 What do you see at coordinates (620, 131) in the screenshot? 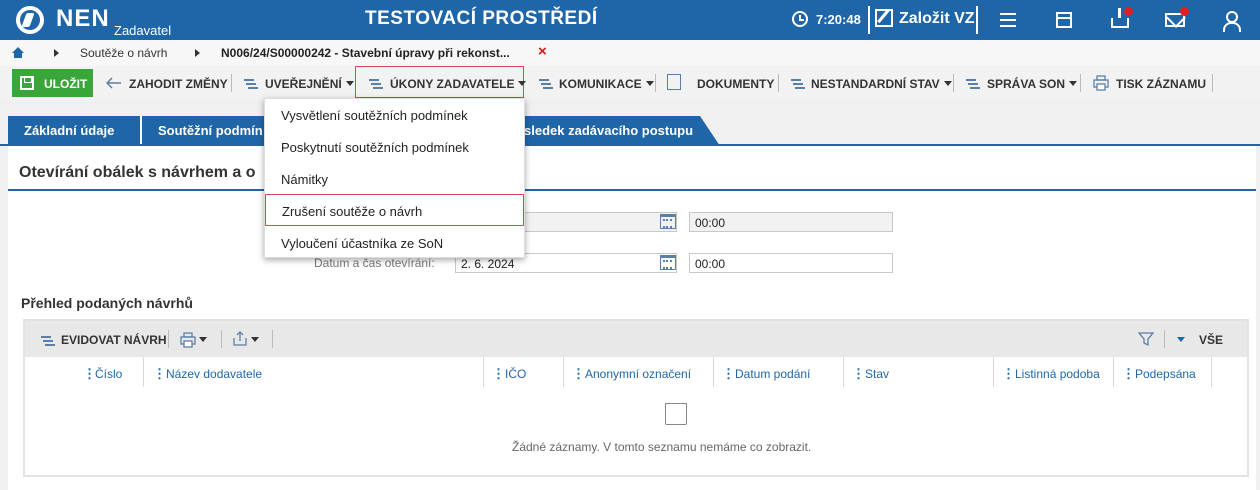
I see `tab-procedure-result: sledek zadávacího postupu` at bounding box center [620, 131].